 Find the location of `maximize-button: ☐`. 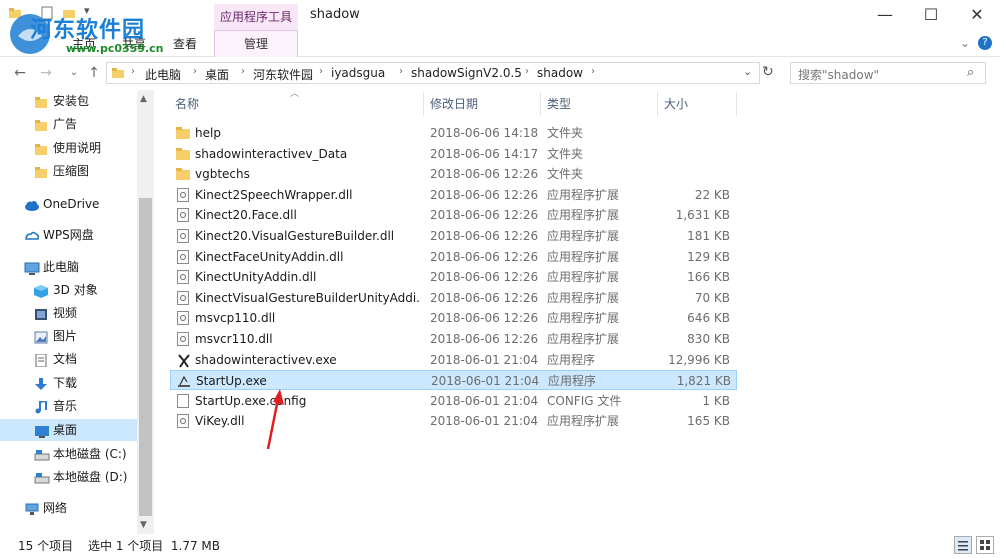

maximize-button: ☐ is located at coordinates (931, 15).